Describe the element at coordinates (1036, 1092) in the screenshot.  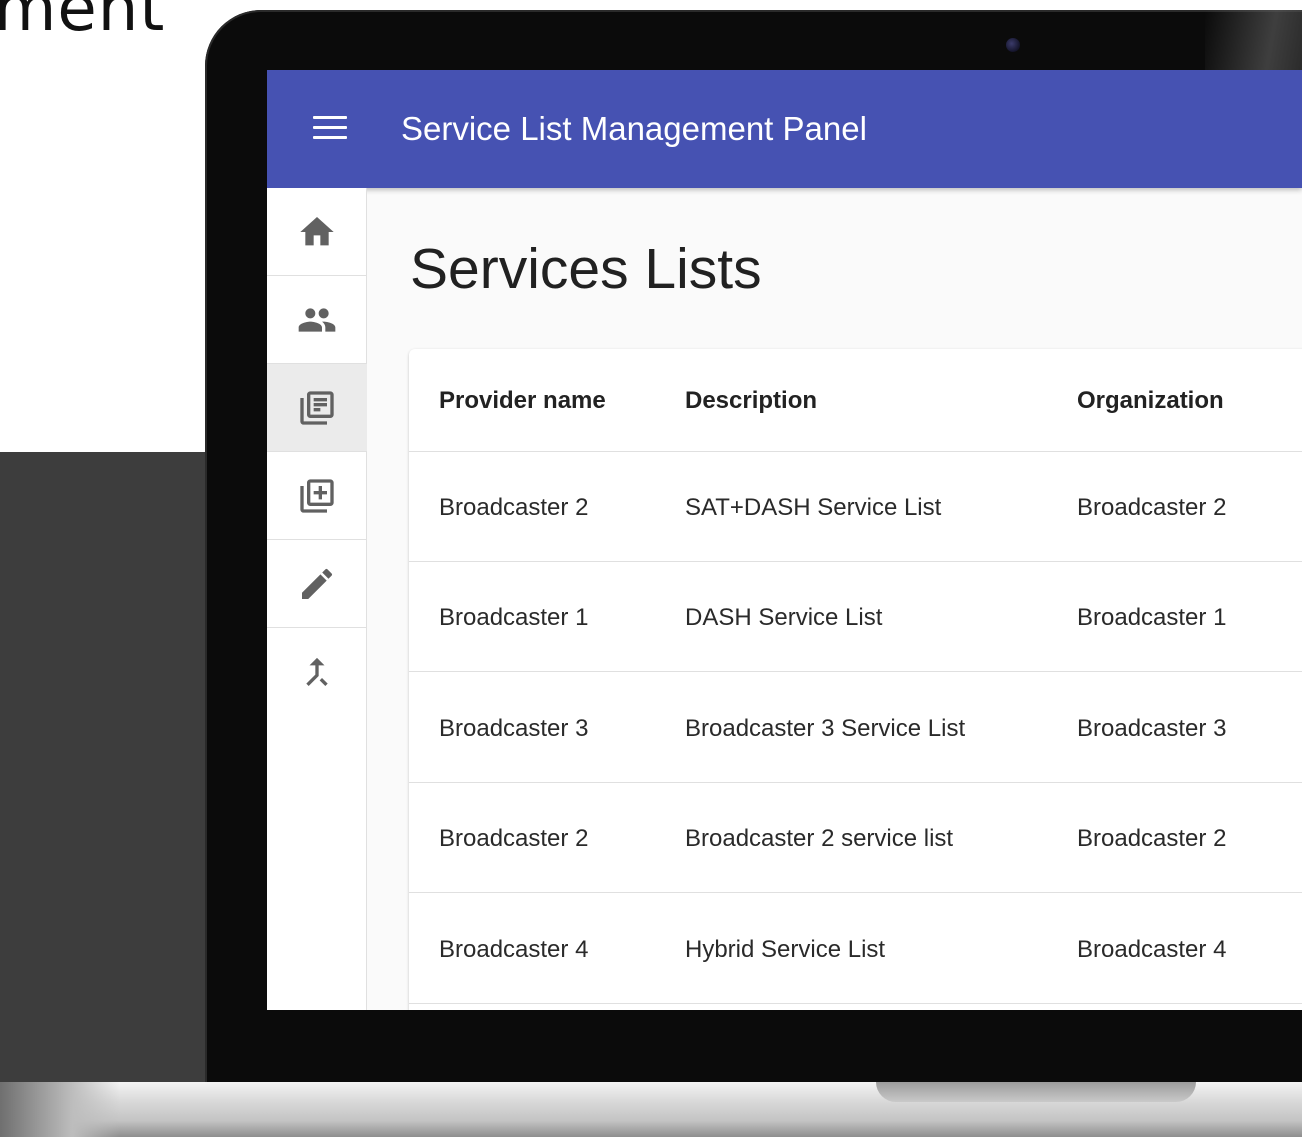
I see `laptop-notch` at that location.